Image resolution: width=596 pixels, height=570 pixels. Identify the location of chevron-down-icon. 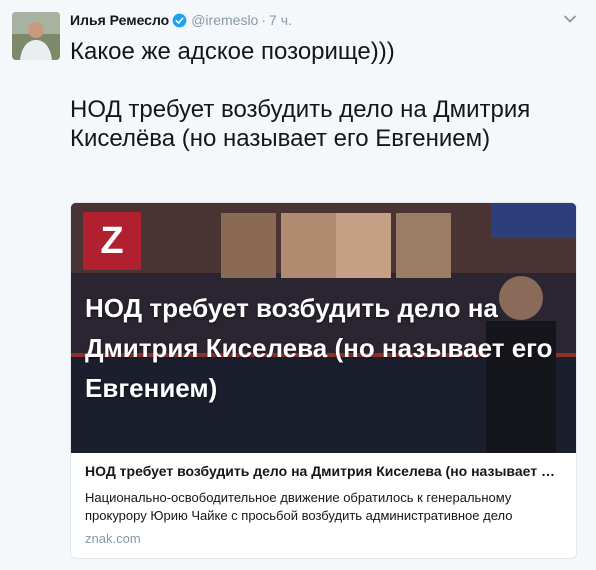
(570, 19).